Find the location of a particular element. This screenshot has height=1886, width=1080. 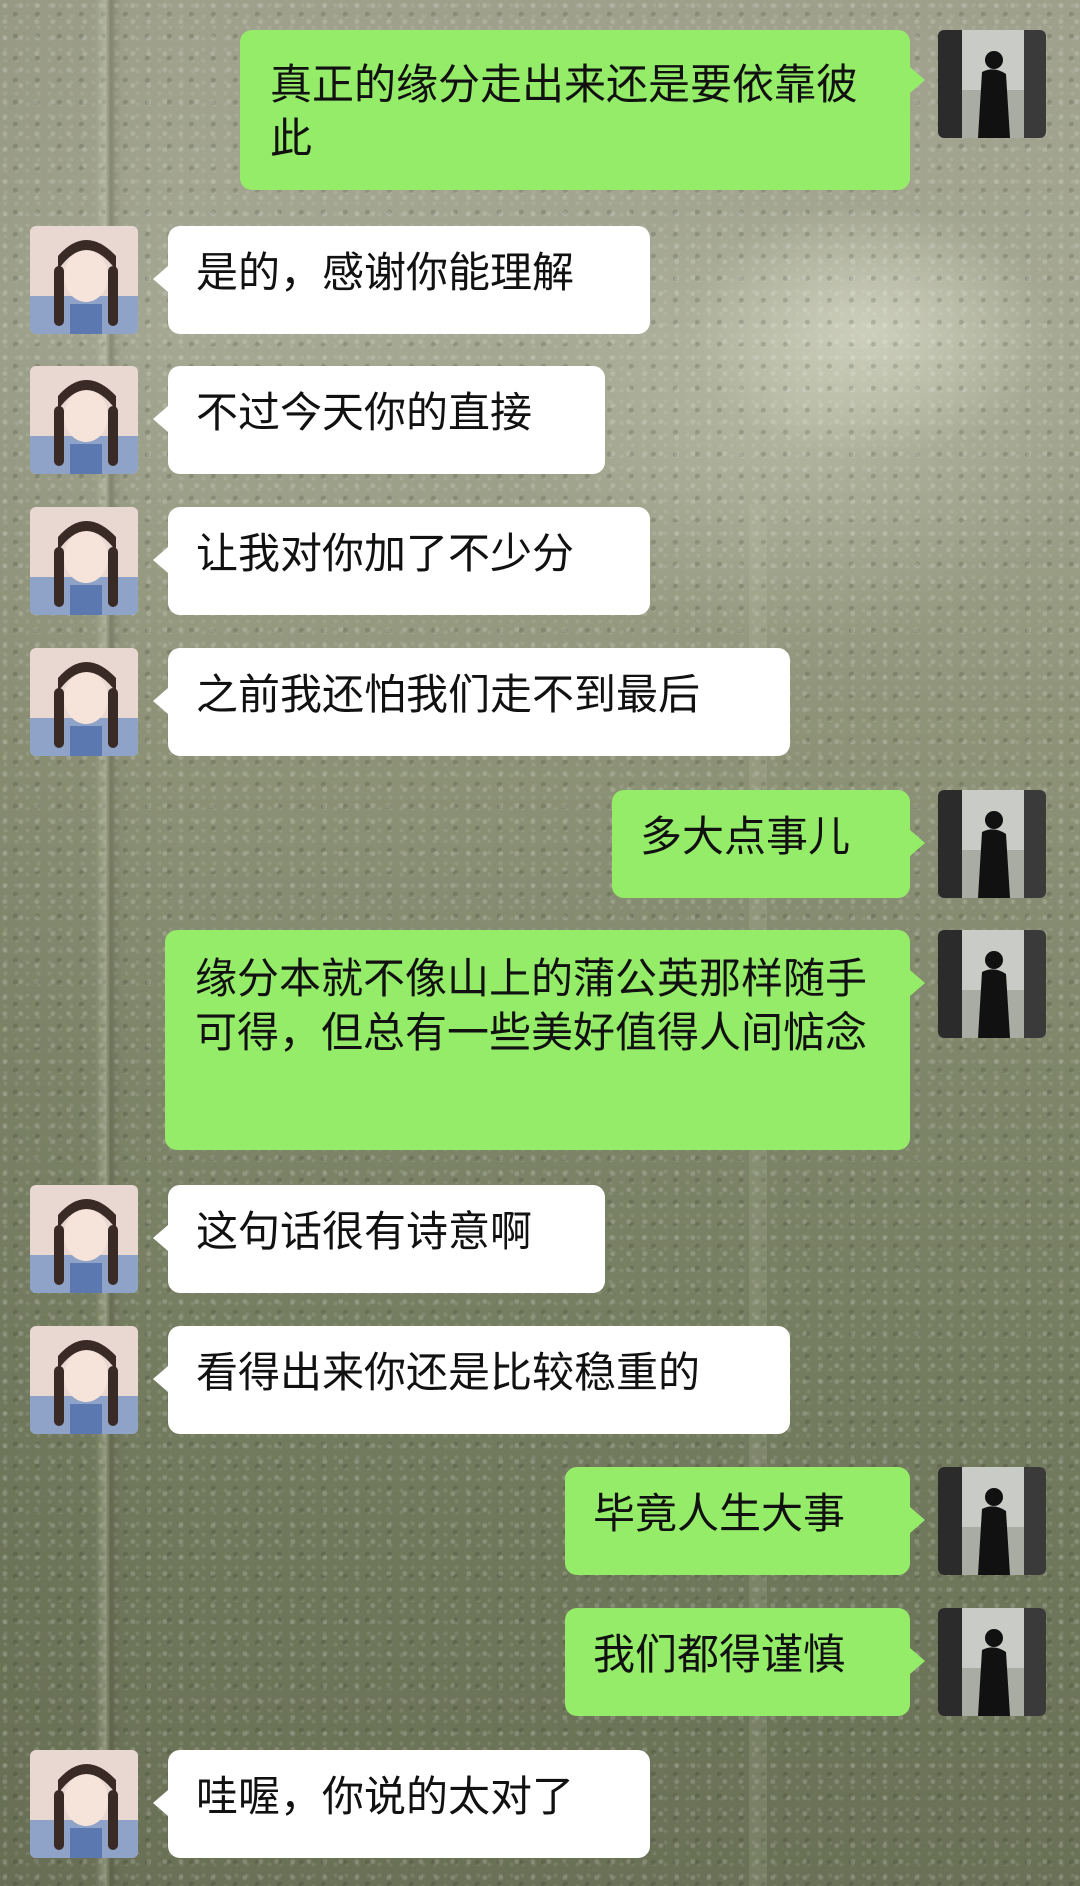

incoming-bubble: 让我对你加了不少分 is located at coordinates (409, 561).